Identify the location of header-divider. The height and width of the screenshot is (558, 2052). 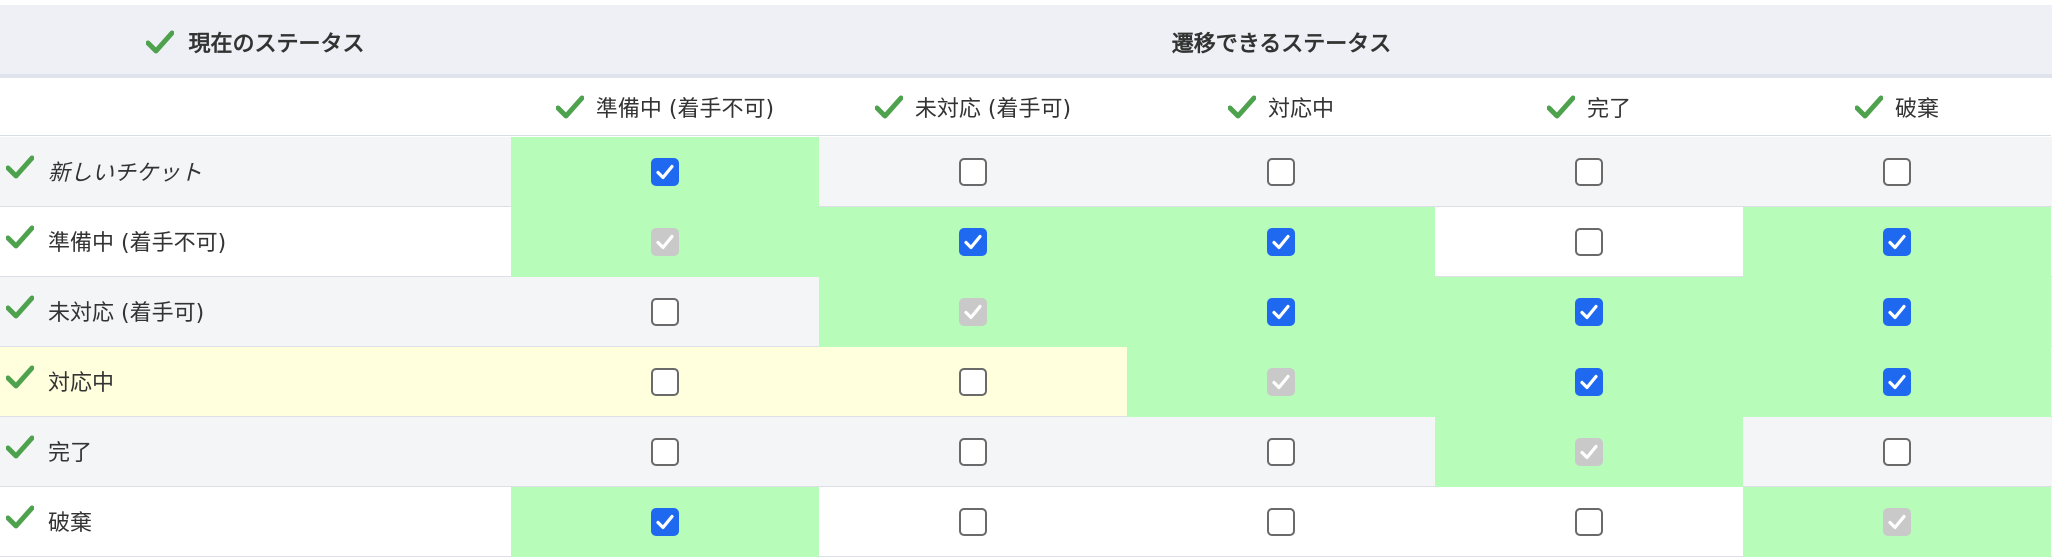
(255, 135).